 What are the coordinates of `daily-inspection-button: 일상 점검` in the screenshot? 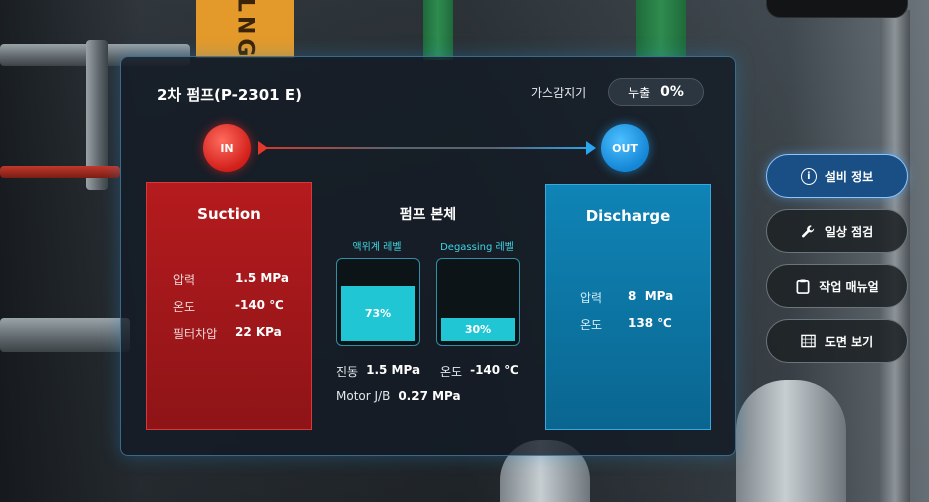 It's located at (837, 231).